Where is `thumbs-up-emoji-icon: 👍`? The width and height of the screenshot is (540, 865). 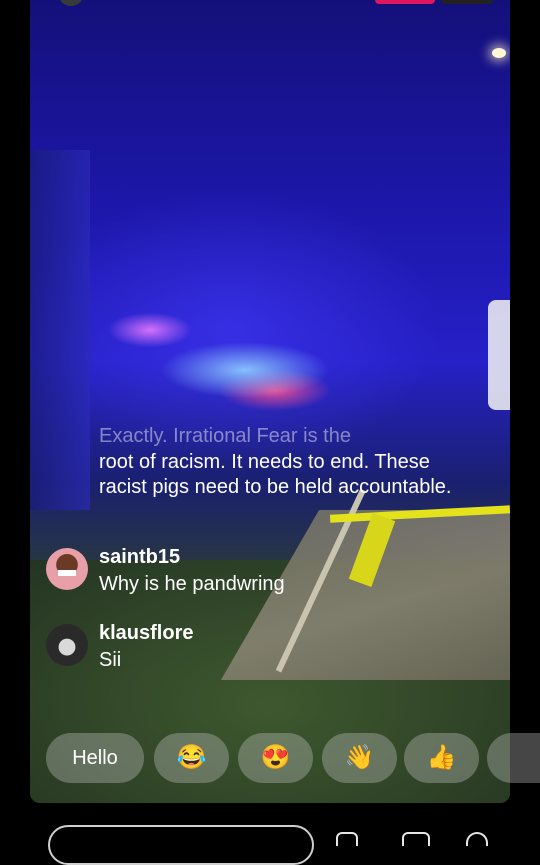
thumbs-up-emoji-icon: 👍 is located at coordinates (441, 757).